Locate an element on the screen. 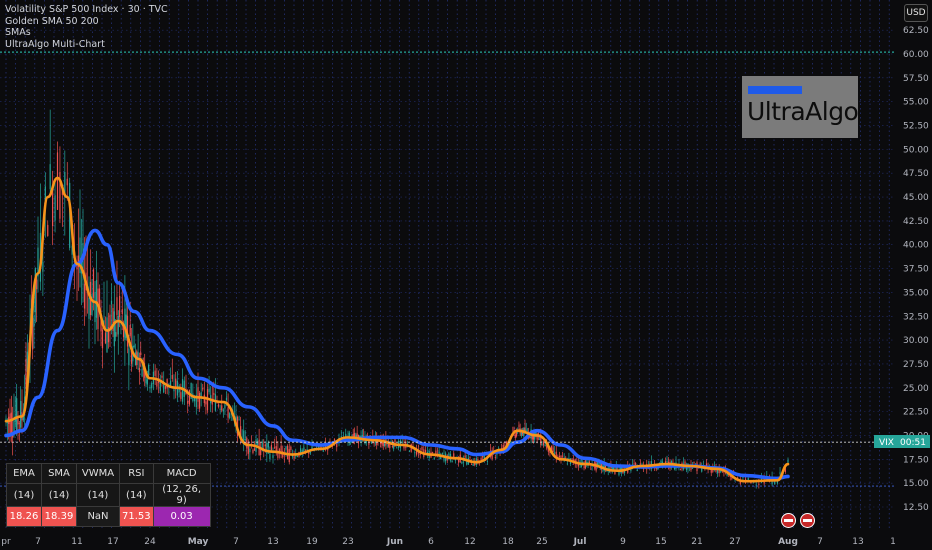  y-tick-label: 50.00 is located at coordinates (916, 150).